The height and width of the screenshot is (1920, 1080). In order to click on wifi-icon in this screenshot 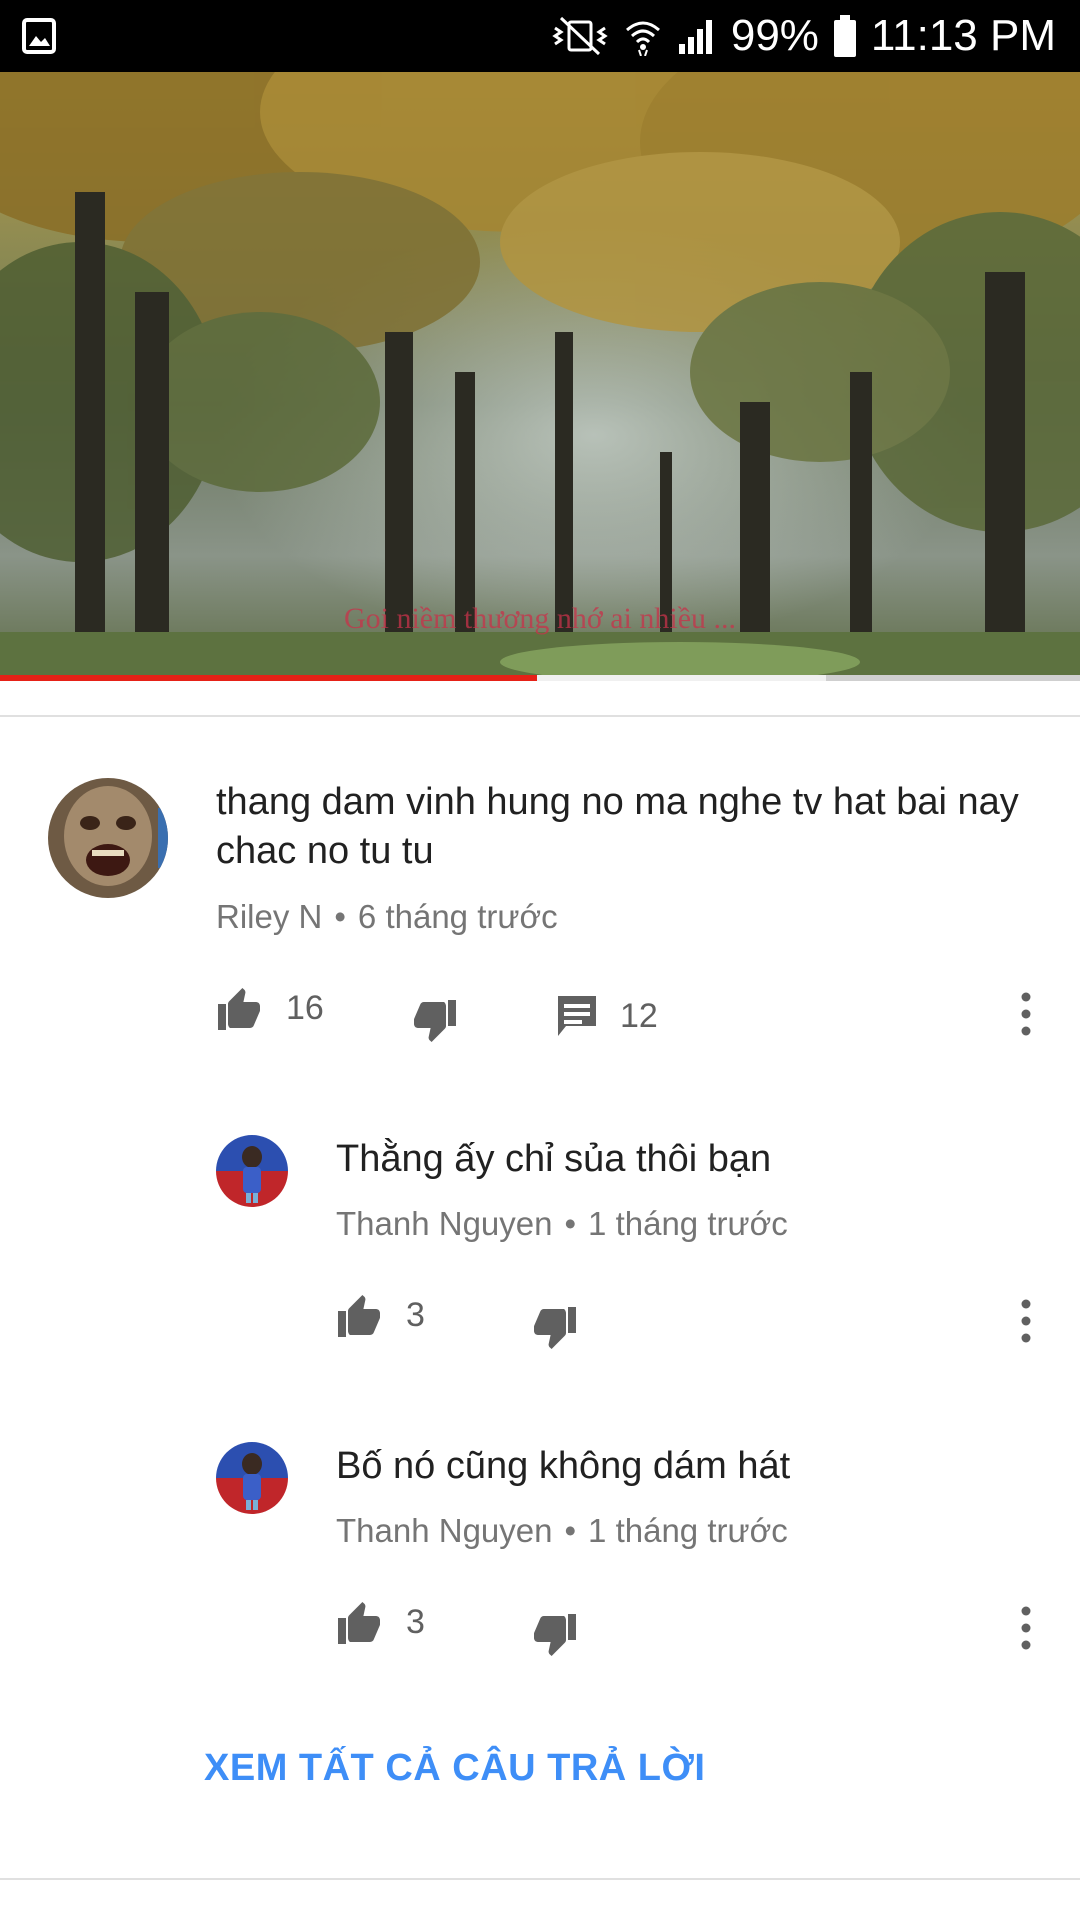, I will do `click(642, 38)`.